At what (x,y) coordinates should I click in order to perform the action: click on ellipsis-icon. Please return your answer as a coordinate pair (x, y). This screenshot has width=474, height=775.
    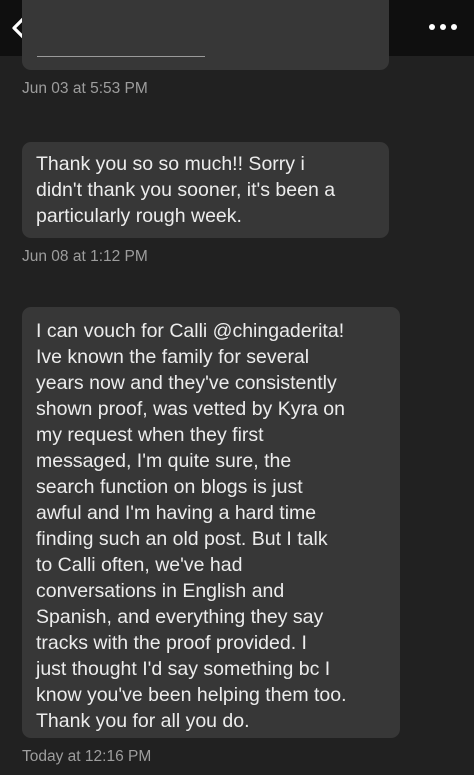
    Looking at the image, I should click on (443, 27).